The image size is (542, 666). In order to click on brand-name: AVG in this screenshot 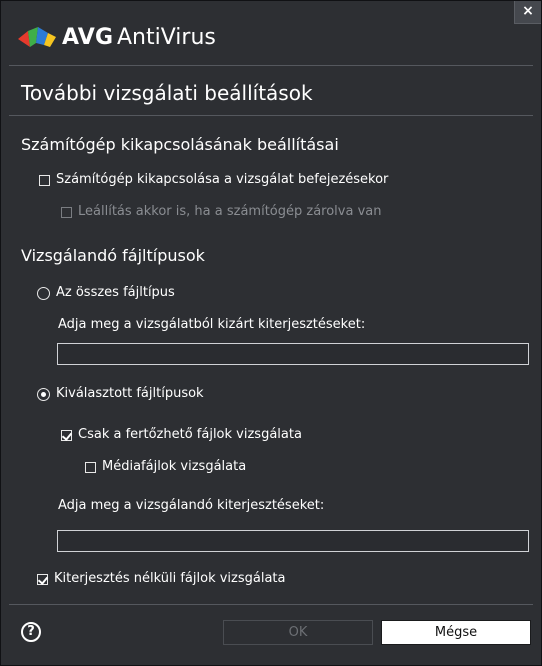, I will do `click(88, 37)`.